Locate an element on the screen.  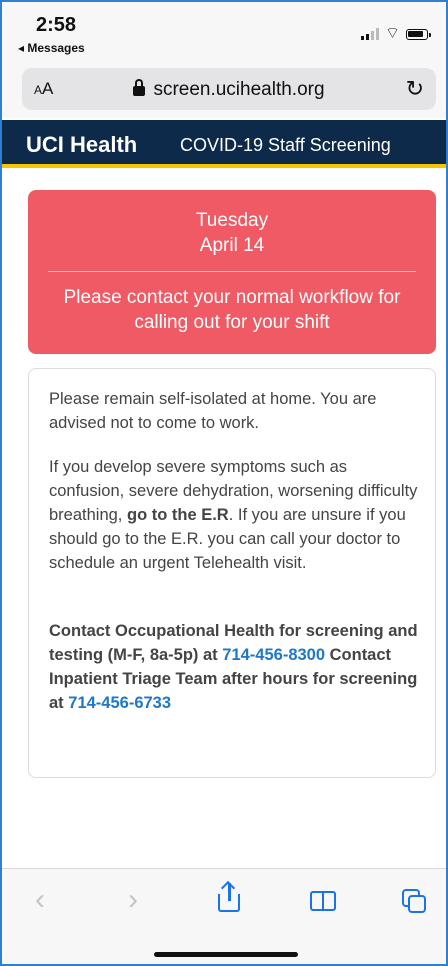
share-icon is located at coordinates (229, 896).